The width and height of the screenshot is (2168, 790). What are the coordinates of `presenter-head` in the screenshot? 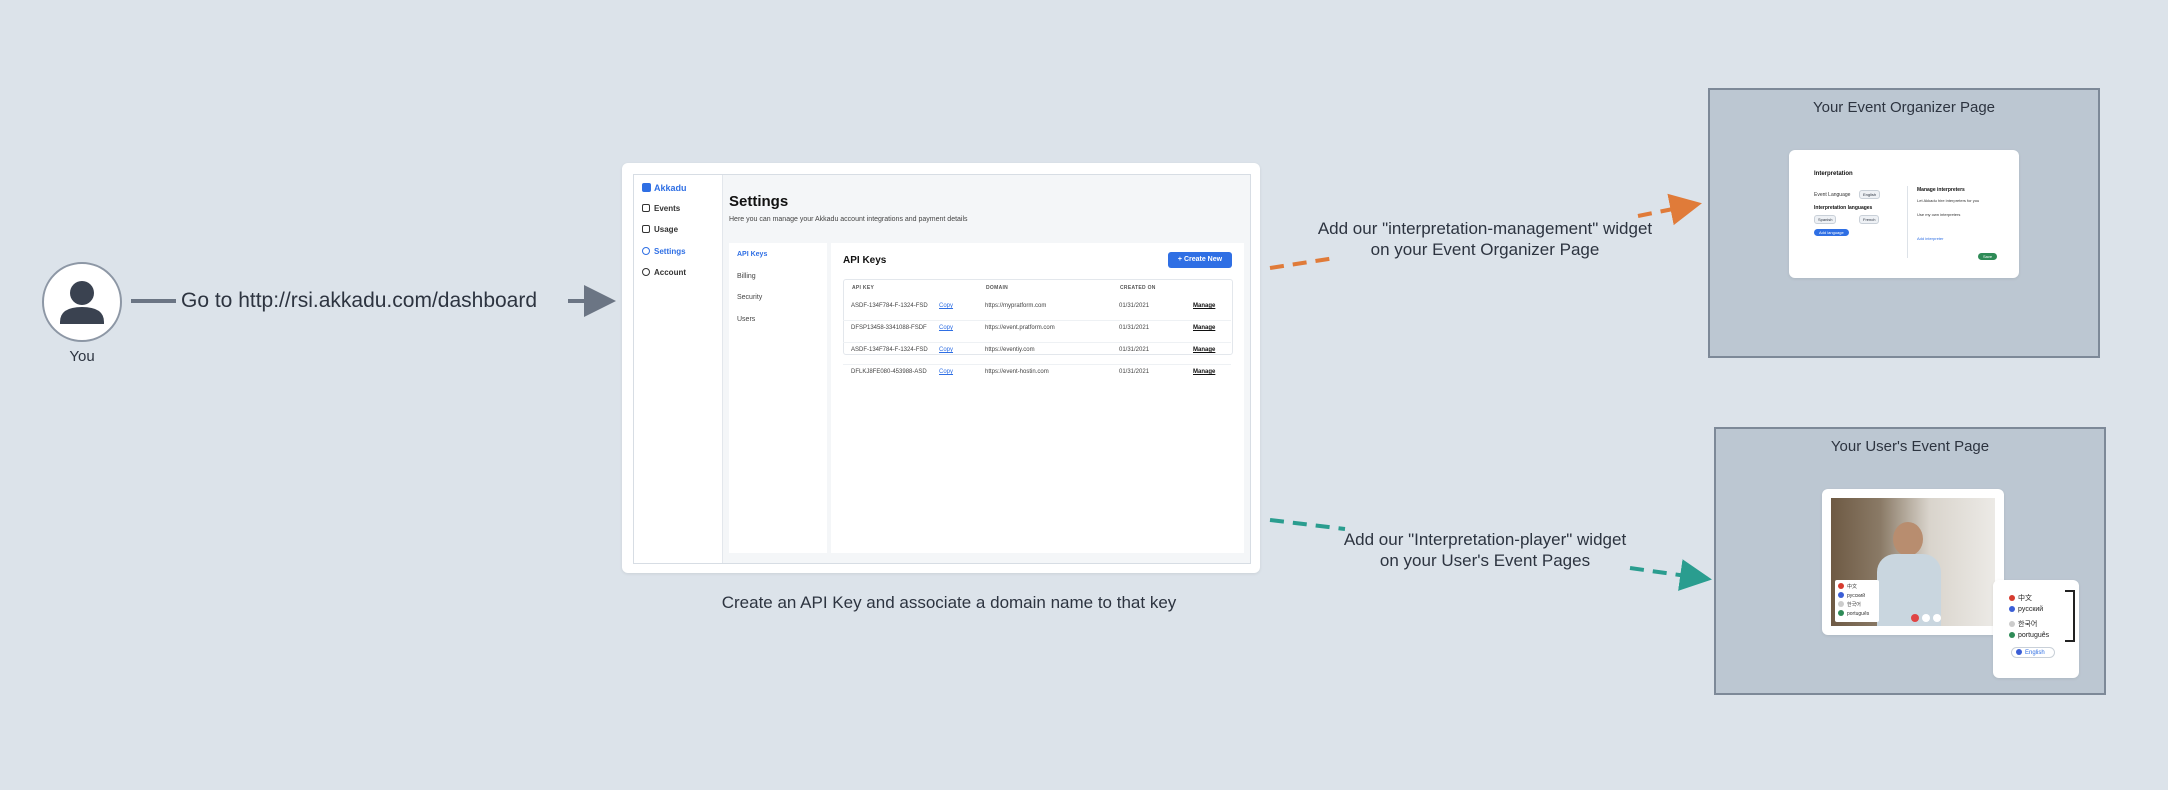 It's located at (1908, 539).